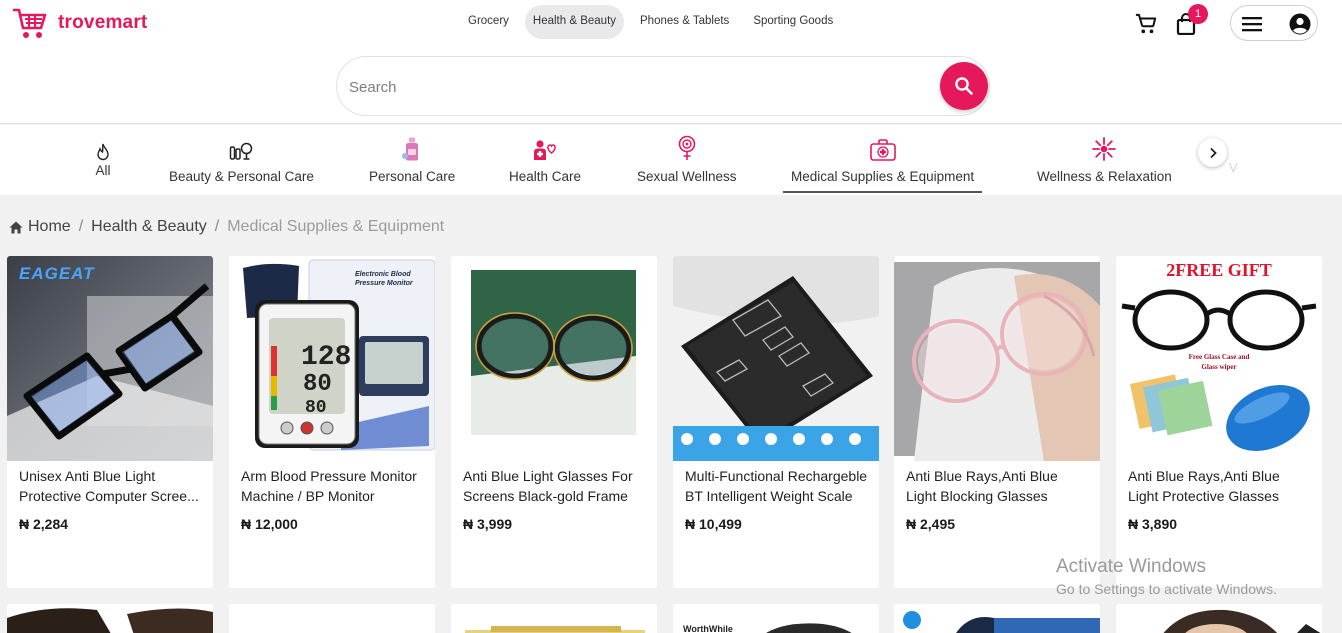  I want to click on category-beauty-personal-care: Beauty & Personal Care, so click(241, 163).